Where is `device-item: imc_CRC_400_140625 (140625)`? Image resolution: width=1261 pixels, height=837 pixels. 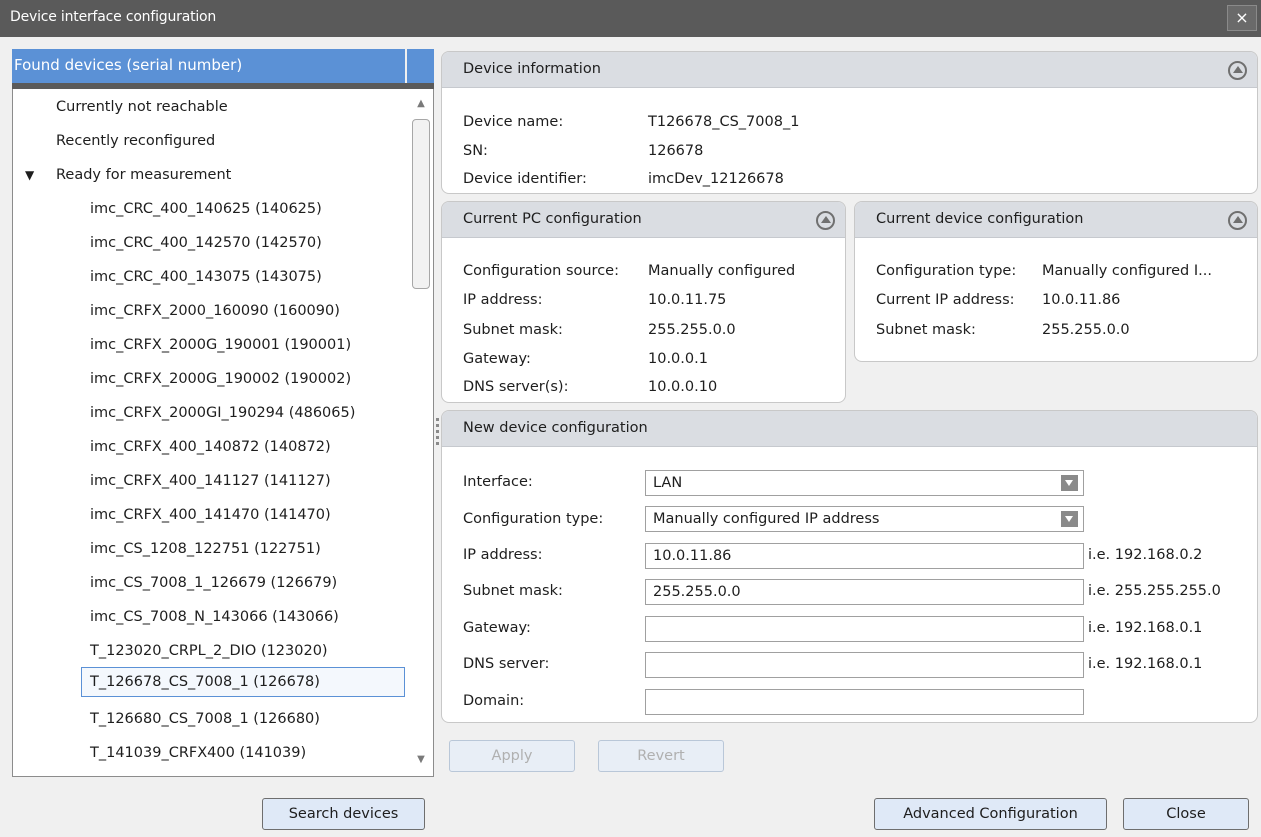 device-item: imc_CRC_400_140625 (140625) is located at coordinates (206, 209).